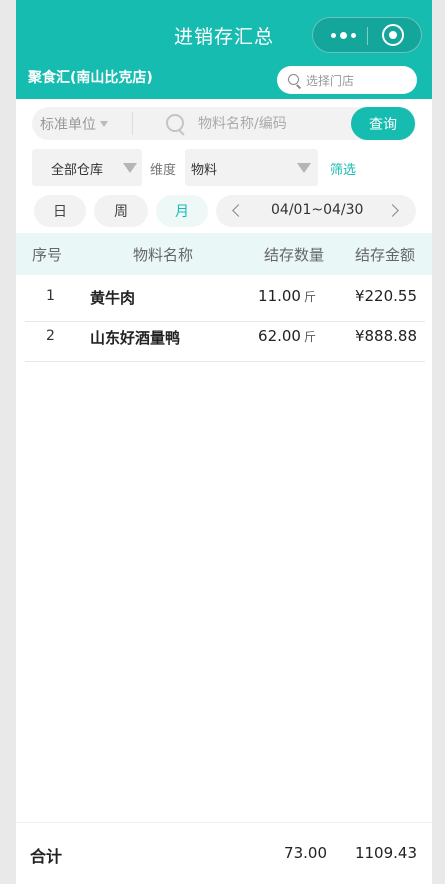  Describe the element at coordinates (113, 298) in the screenshot. I see `row-name: 黄牛肉` at that location.